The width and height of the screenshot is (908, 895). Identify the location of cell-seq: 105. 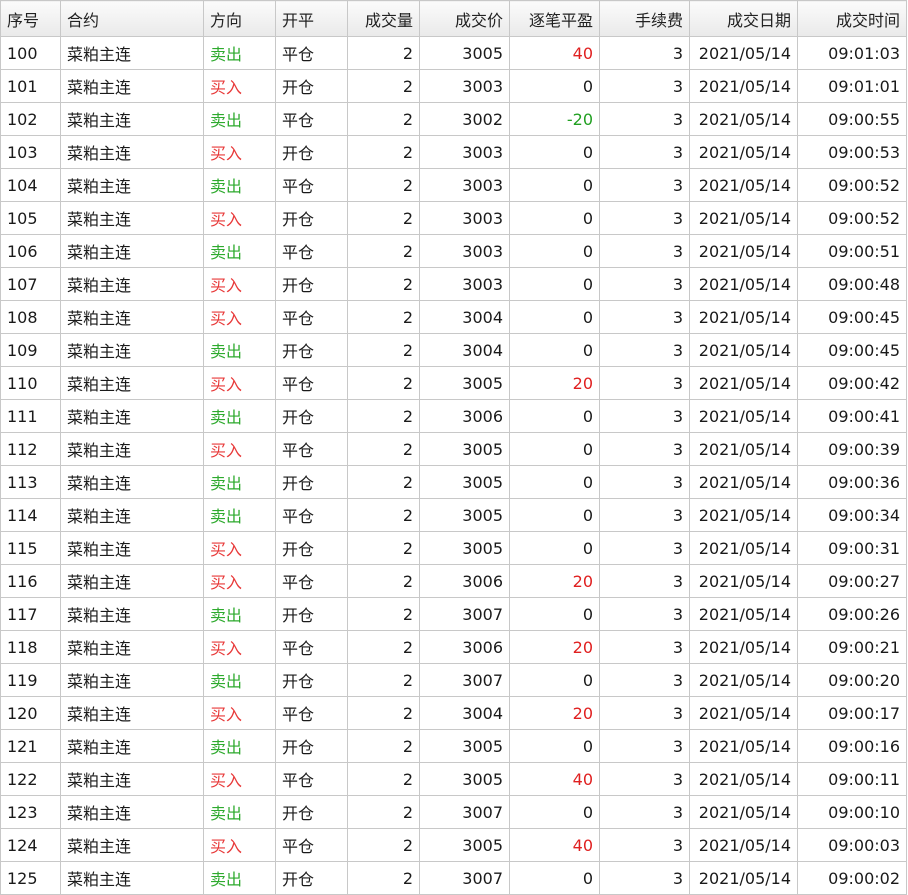
(30, 218).